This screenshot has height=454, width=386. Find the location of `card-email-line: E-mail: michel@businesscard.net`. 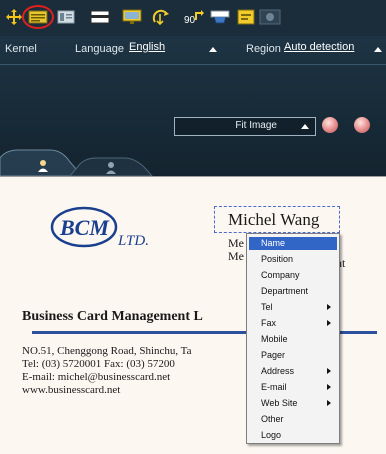

card-email-line: E-mail: michel@businesscard.net is located at coordinates (96, 377).